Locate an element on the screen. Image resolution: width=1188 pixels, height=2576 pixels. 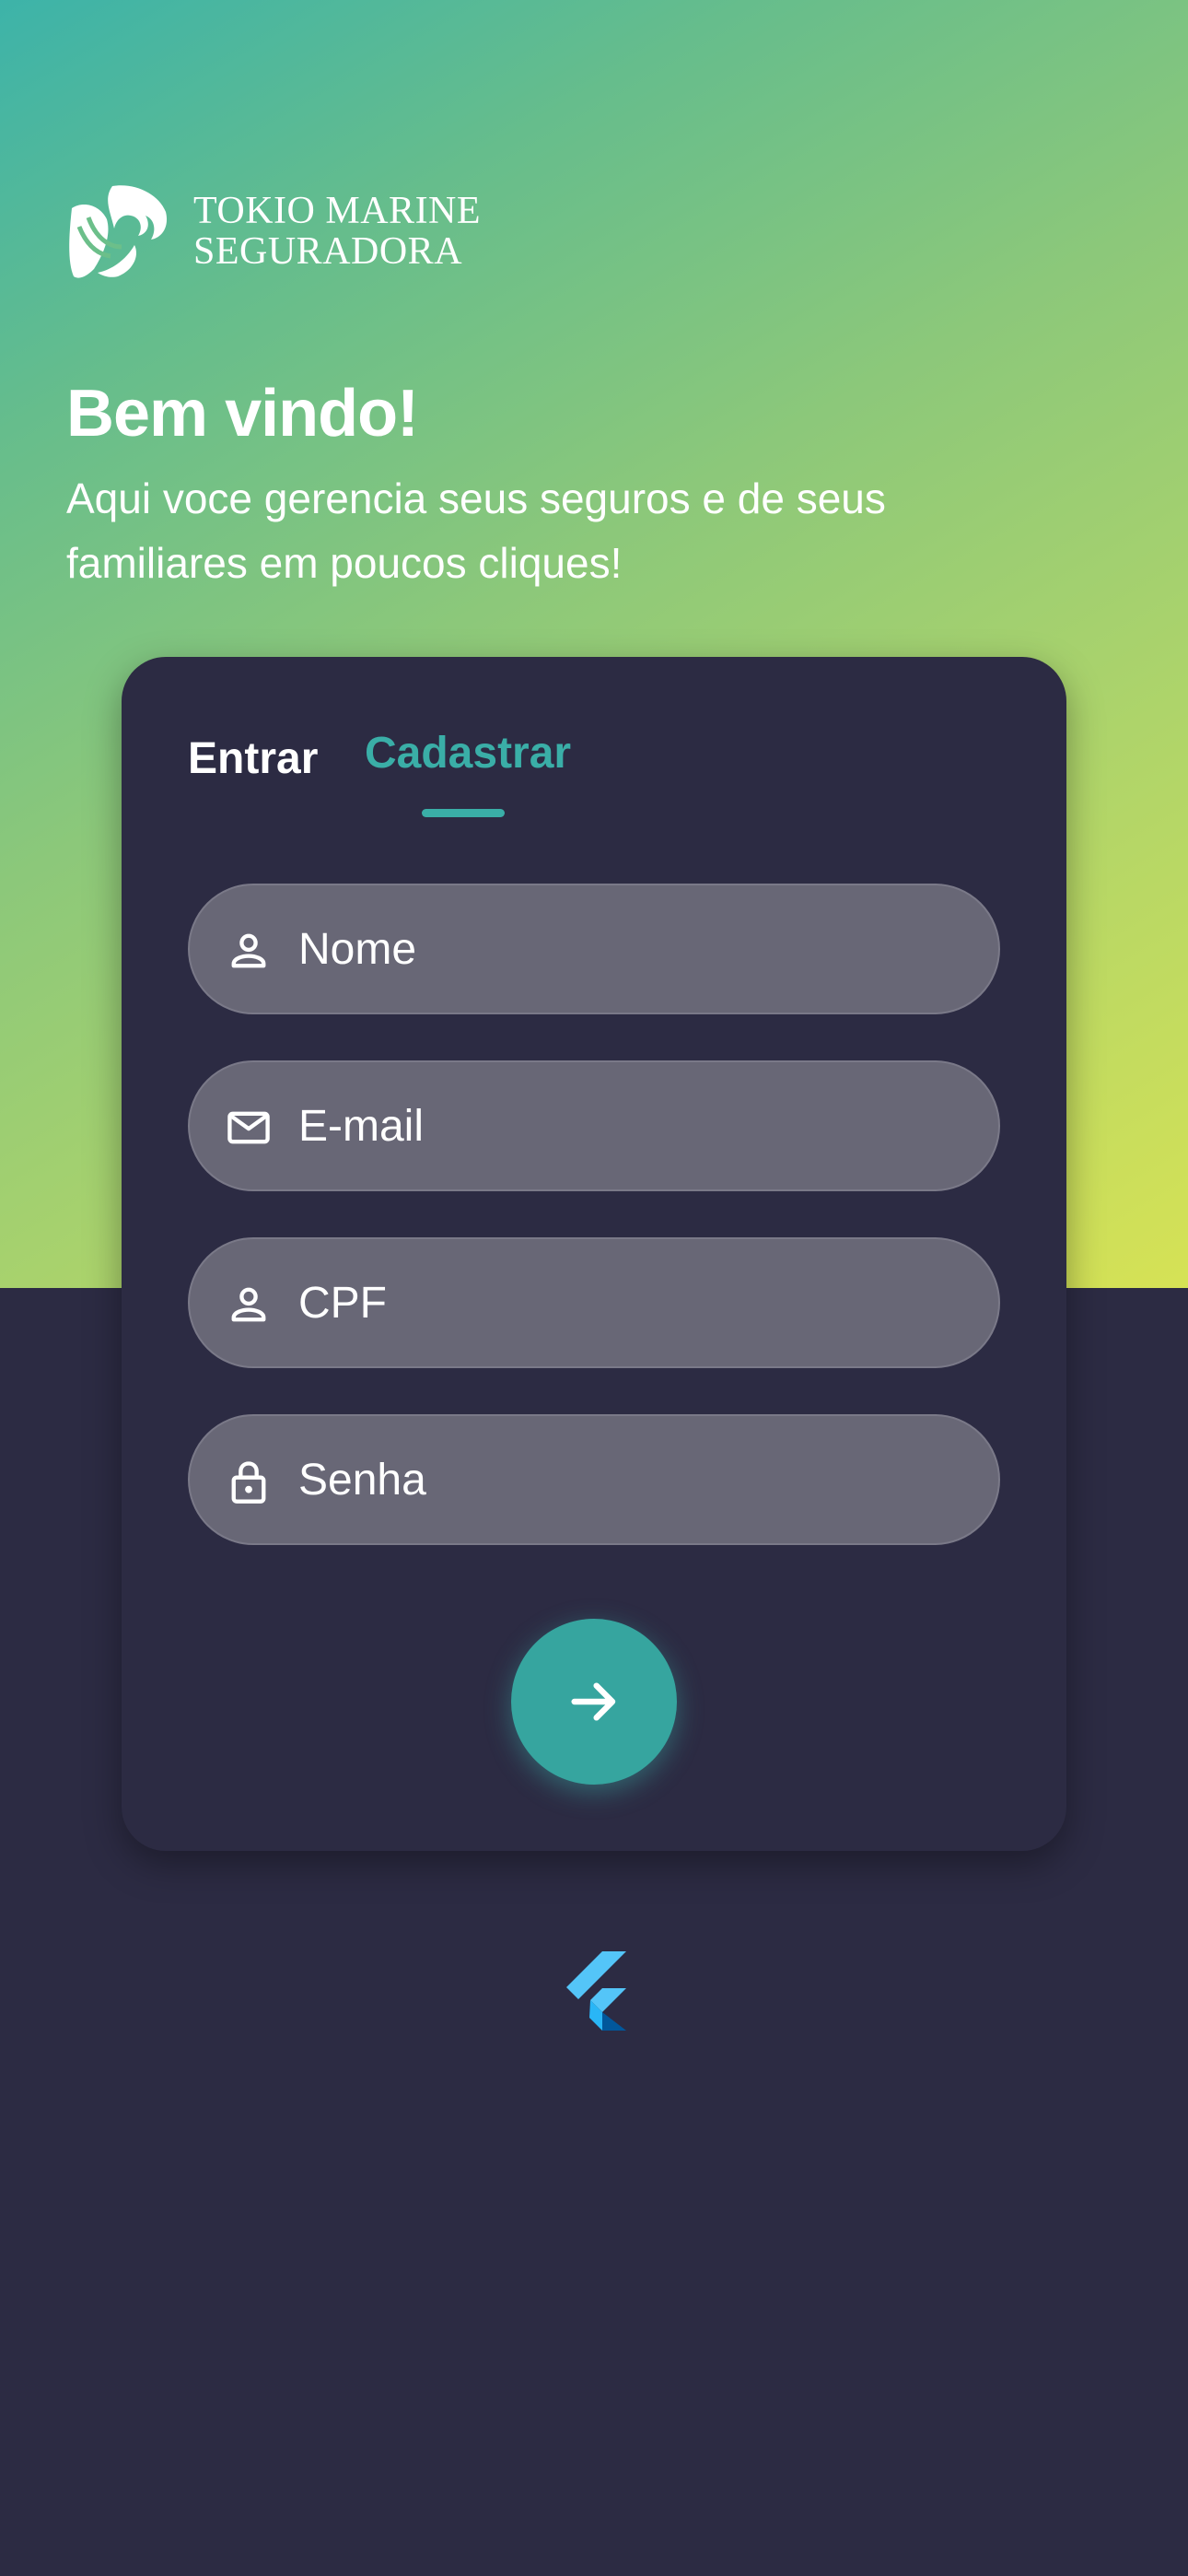
password-input is located at coordinates (629, 1479).